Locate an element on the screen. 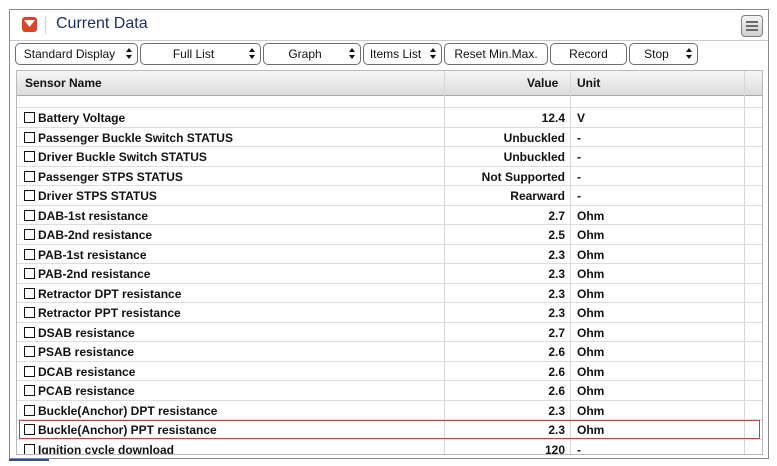 The height and width of the screenshot is (466, 777). table-row: DAB-1st resistance 2.7 Ohm is located at coordinates (389, 215).